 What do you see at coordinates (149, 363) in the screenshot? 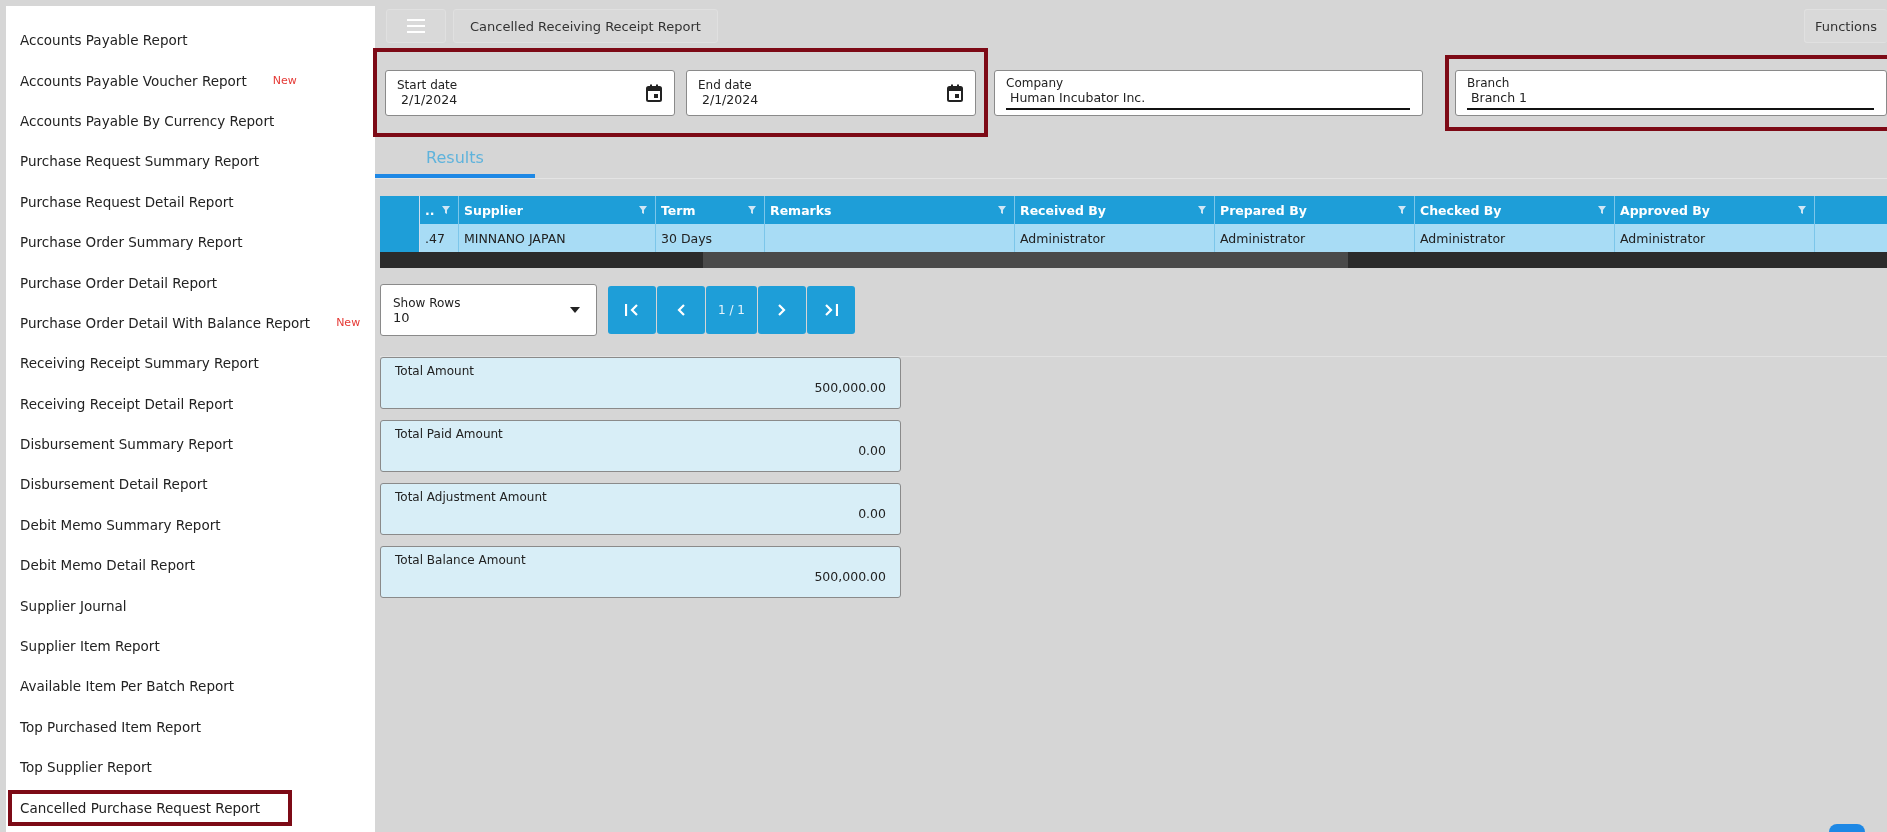
I see `sidebar-item: Receiving Receipt Summary Report` at bounding box center [149, 363].